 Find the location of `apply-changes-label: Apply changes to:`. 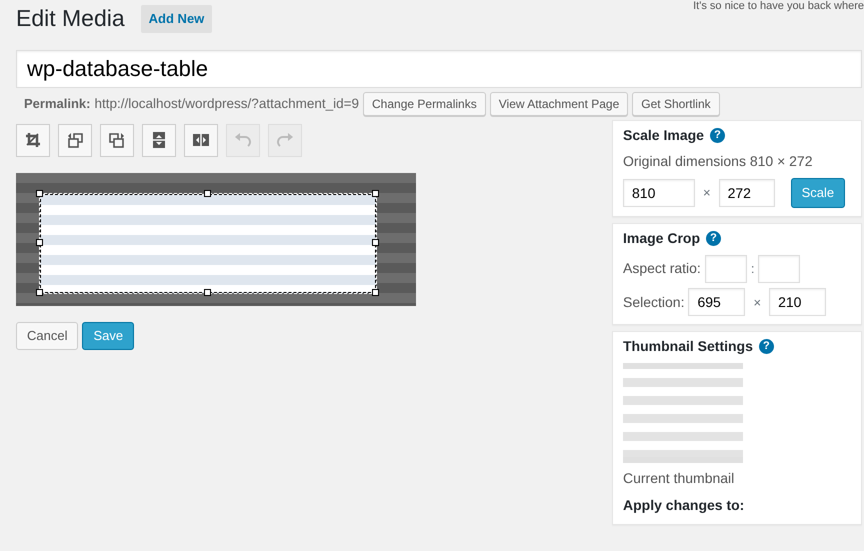

apply-changes-label: Apply changes to: is located at coordinates (684, 506).